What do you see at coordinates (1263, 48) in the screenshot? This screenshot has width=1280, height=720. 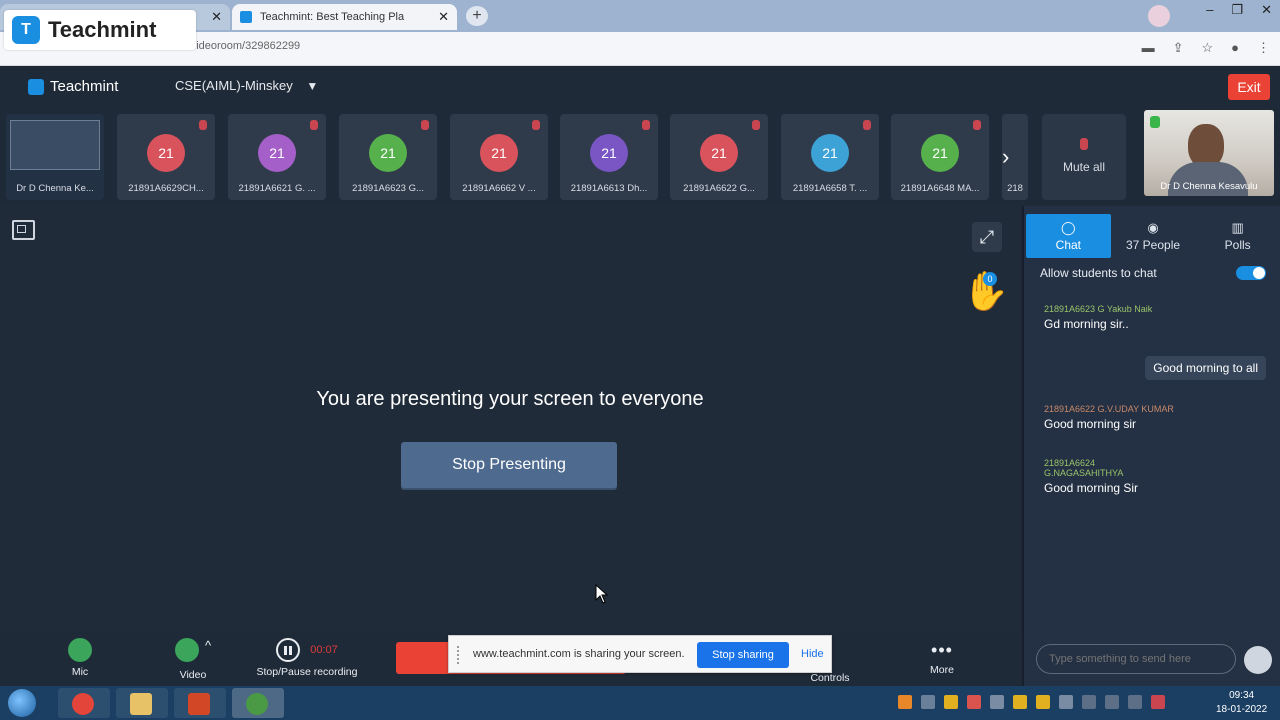 I see `menu-icon: ⋮` at bounding box center [1263, 48].